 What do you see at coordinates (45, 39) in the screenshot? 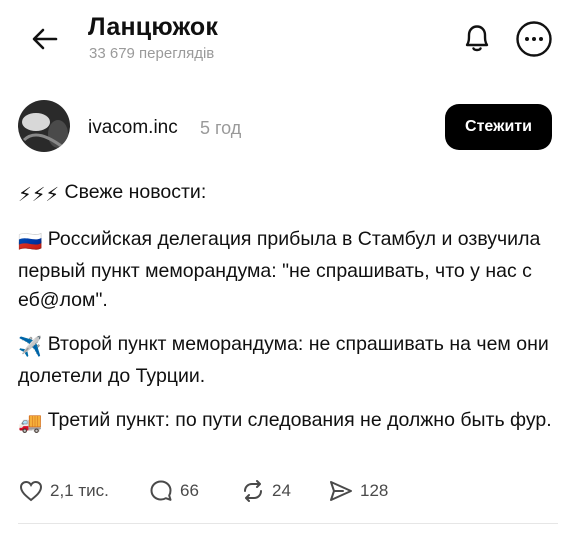
I see `arrow-left-icon` at bounding box center [45, 39].